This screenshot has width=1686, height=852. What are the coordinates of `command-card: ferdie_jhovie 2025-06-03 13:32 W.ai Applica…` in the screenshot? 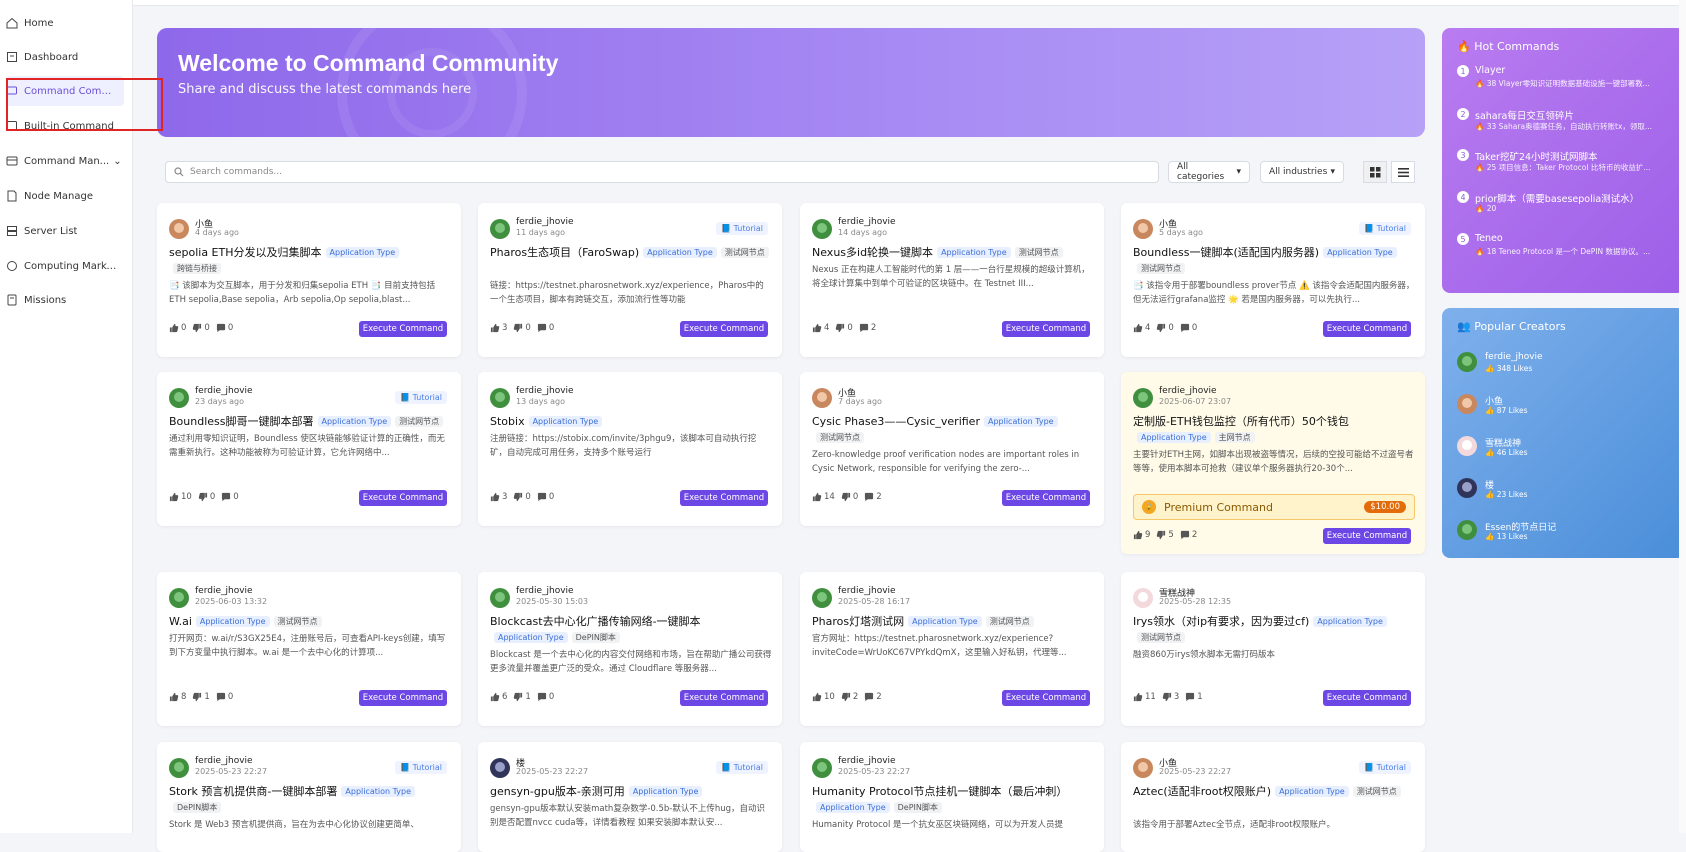 It's located at (309, 649).